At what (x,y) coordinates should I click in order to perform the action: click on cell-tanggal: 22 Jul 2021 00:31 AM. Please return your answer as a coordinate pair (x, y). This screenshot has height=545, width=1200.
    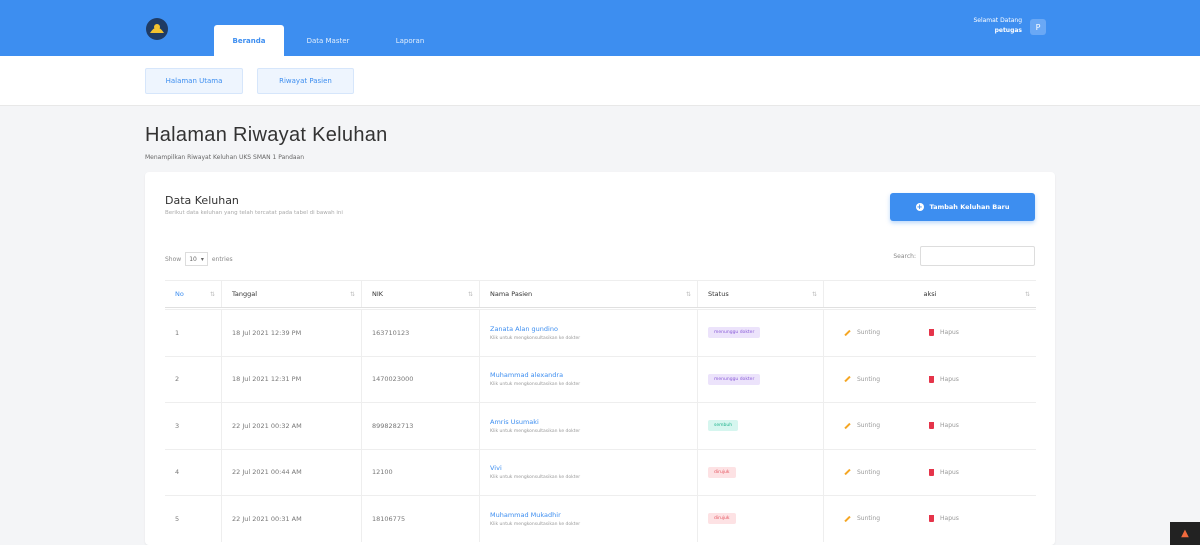
    Looking at the image, I should click on (291, 519).